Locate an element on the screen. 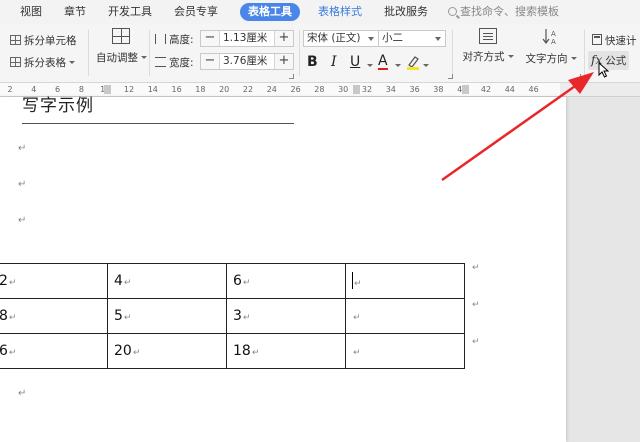 The width and height of the screenshot is (640, 442). menu-member: 会员专享 is located at coordinates (196, 12).